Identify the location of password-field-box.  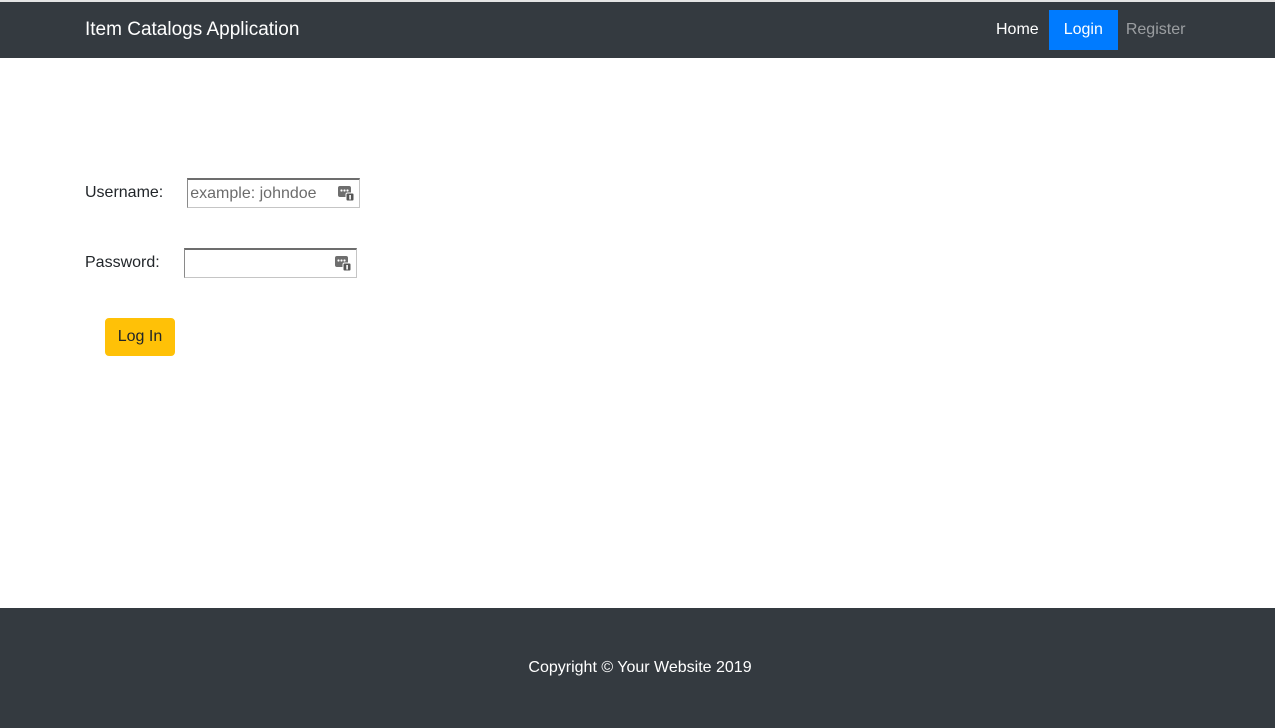
(270, 263).